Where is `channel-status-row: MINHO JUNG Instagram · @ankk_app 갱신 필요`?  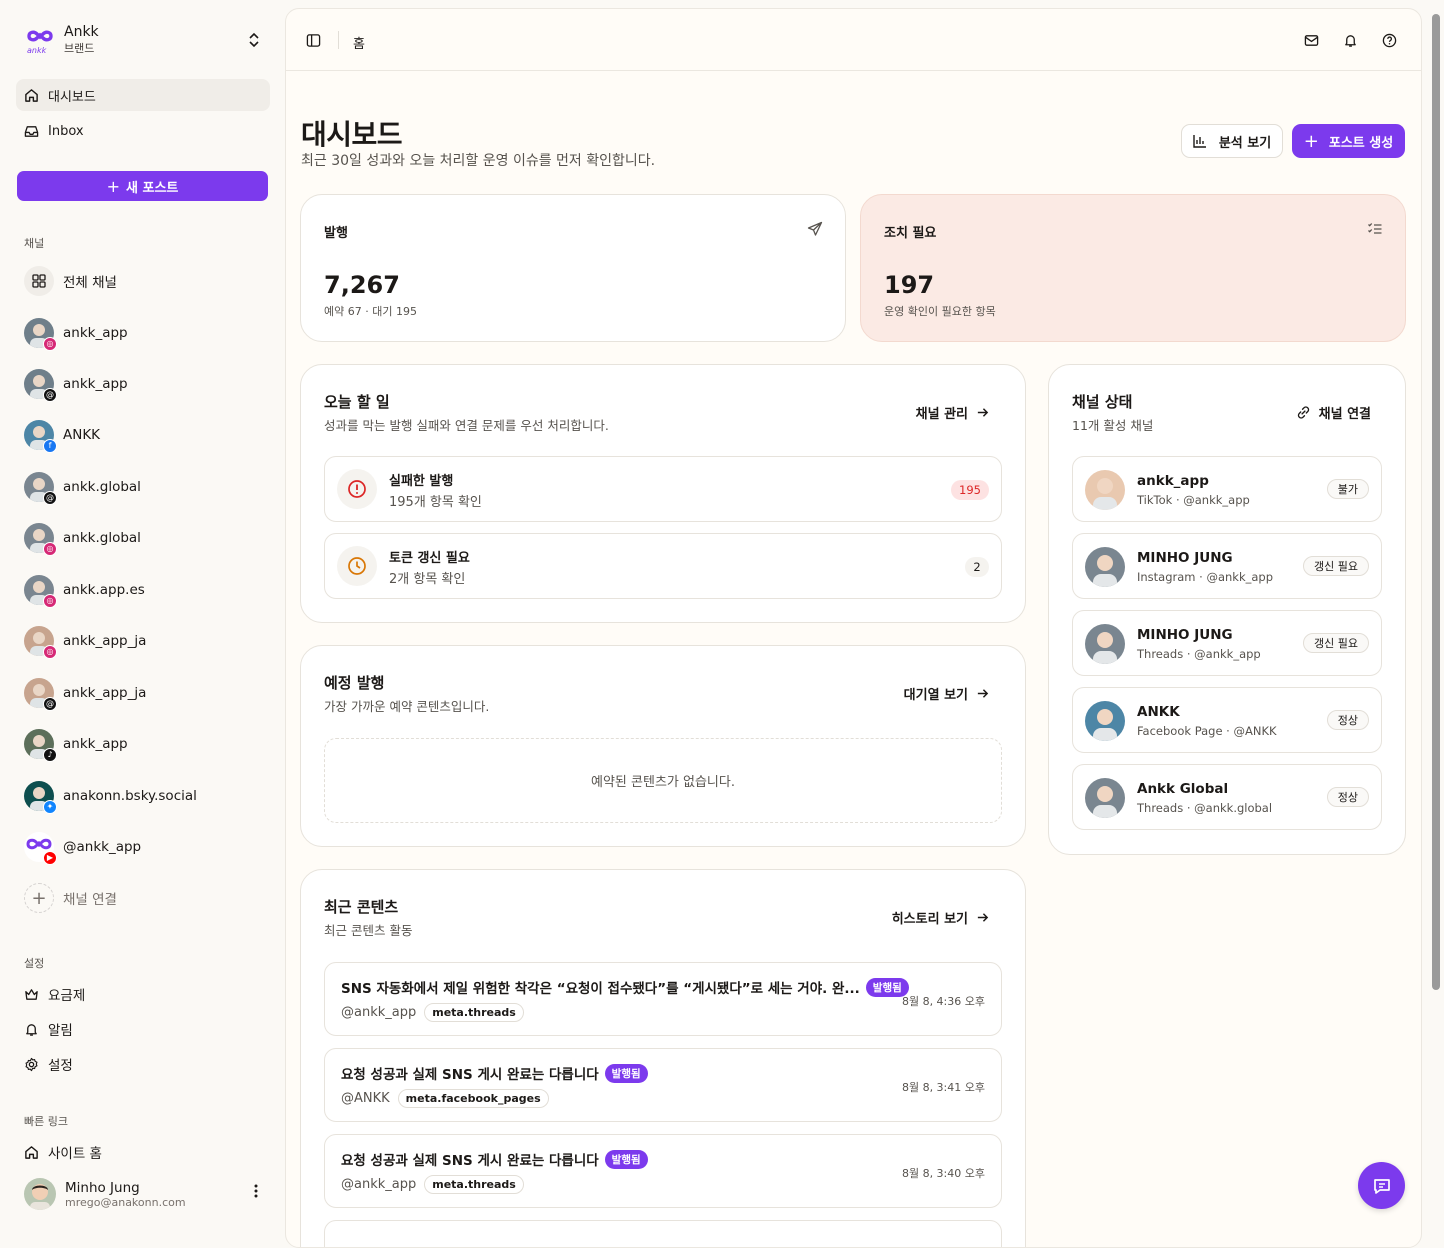 channel-status-row: MINHO JUNG Instagram · @ankk_app 갱신 필요 is located at coordinates (1227, 566).